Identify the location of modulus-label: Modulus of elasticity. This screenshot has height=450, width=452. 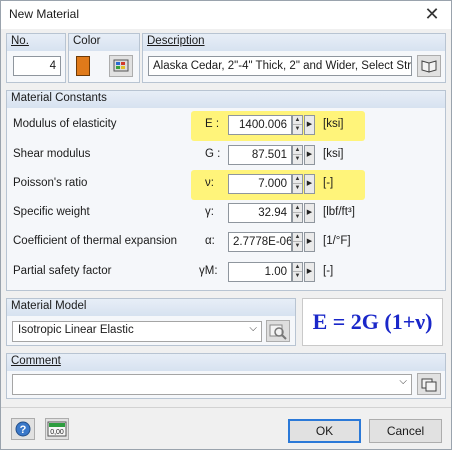
(65, 124).